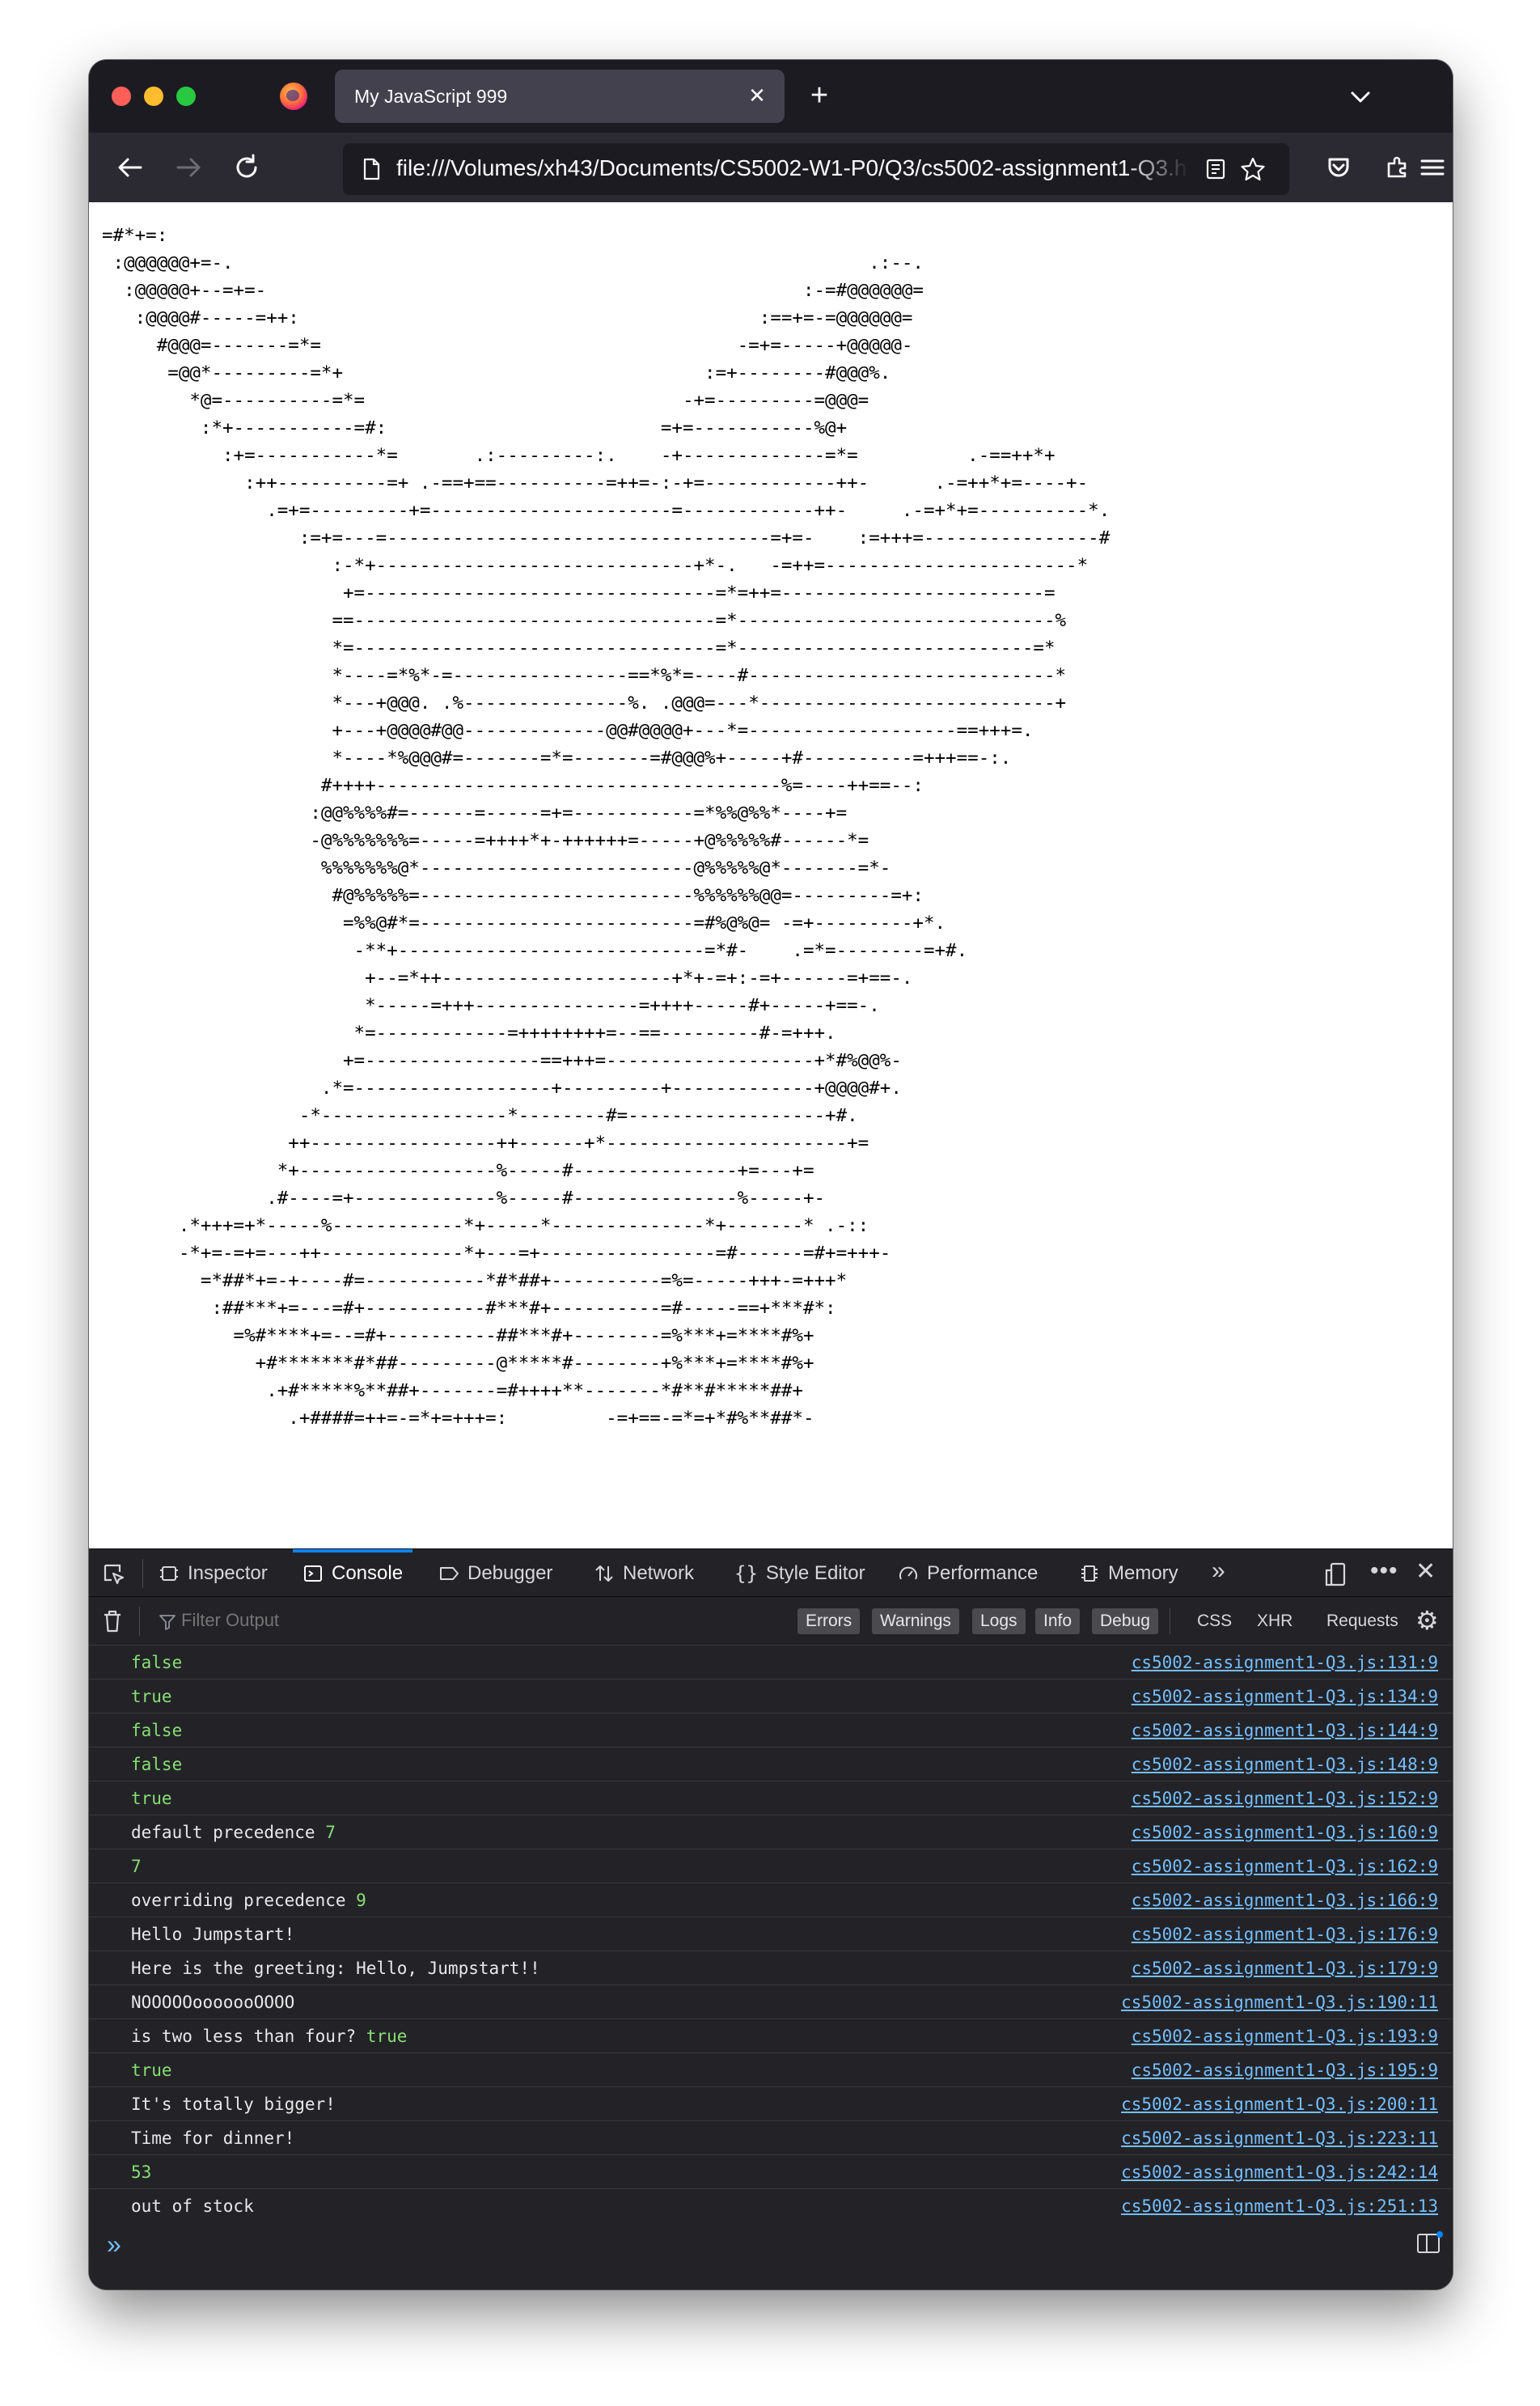 The image size is (1540, 2406). I want to click on zoom-window-button, so click(186, 96).